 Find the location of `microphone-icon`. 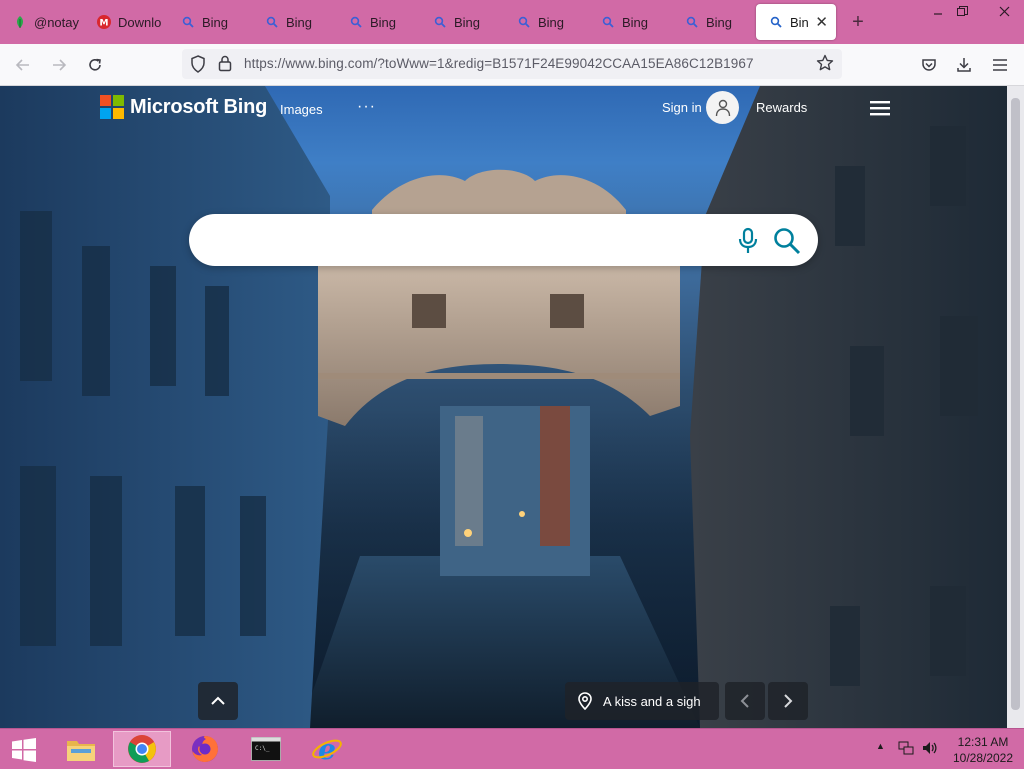

microphone-icon is located at coordinates (748, 241).